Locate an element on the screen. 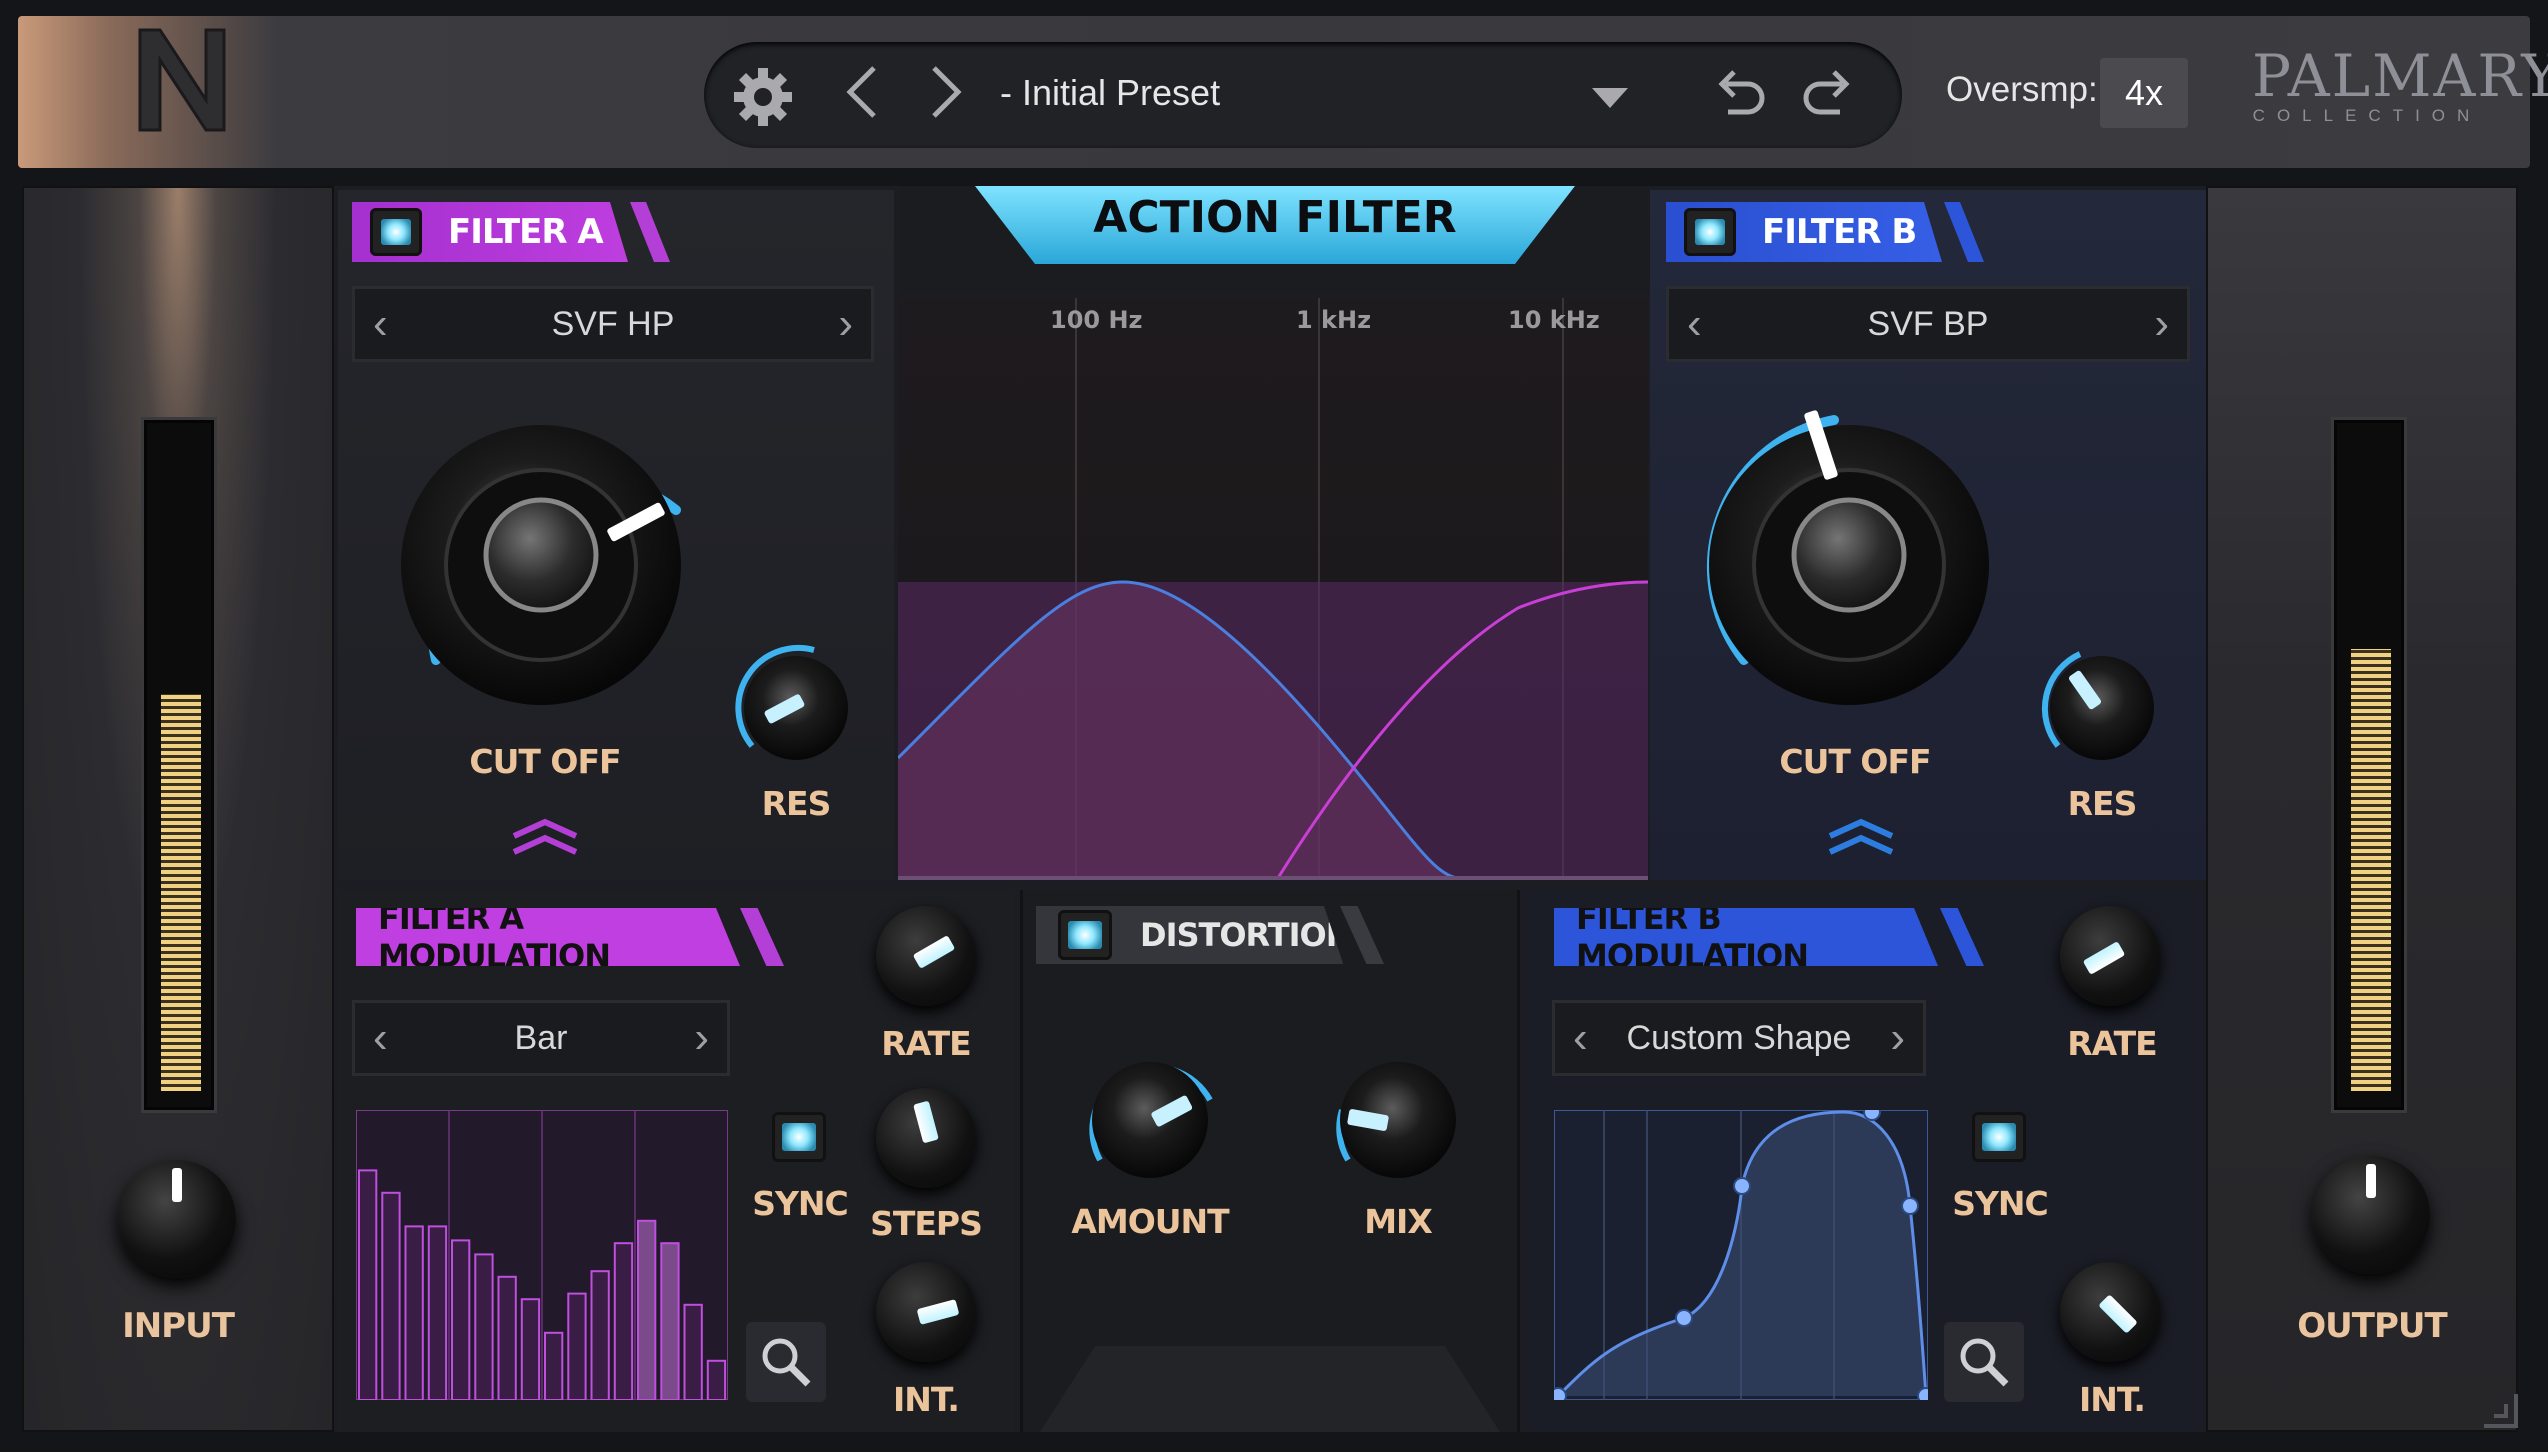  input-meter-fill is located at coordinates (181, 892).